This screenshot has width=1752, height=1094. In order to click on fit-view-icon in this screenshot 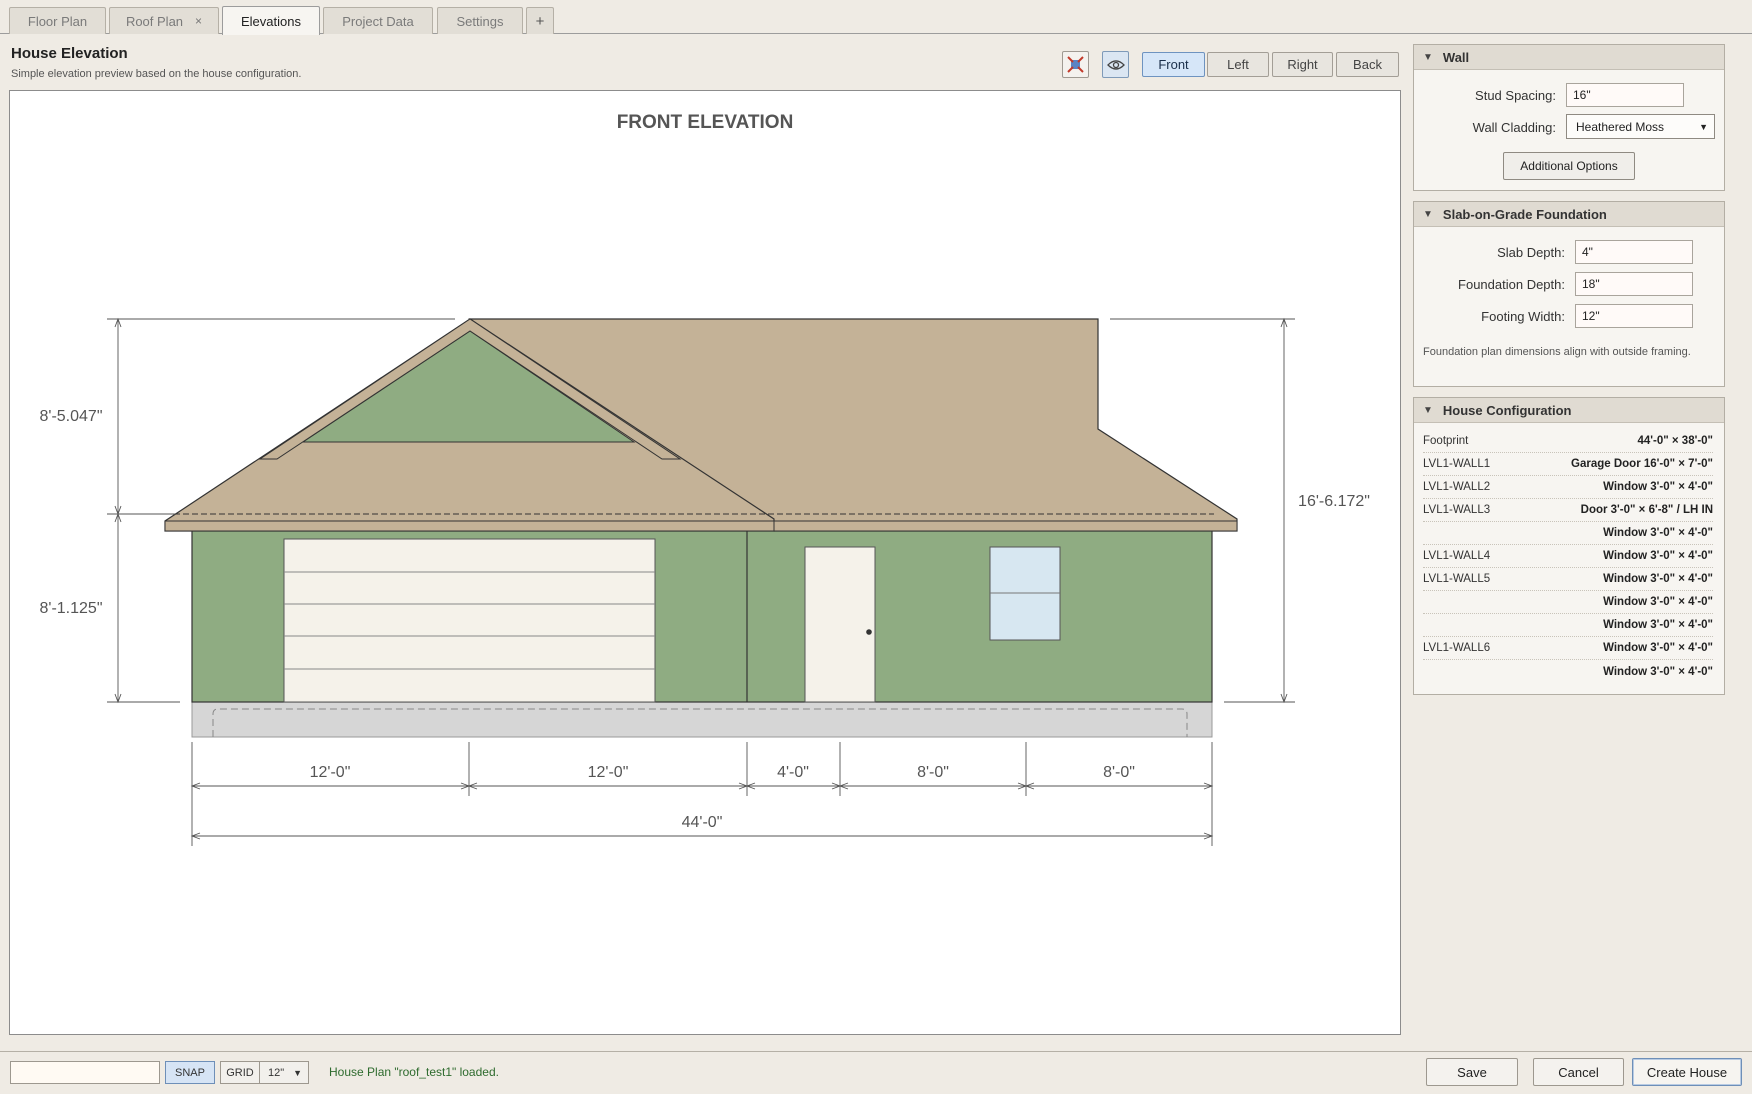, I will do `click(1075, 64)`.